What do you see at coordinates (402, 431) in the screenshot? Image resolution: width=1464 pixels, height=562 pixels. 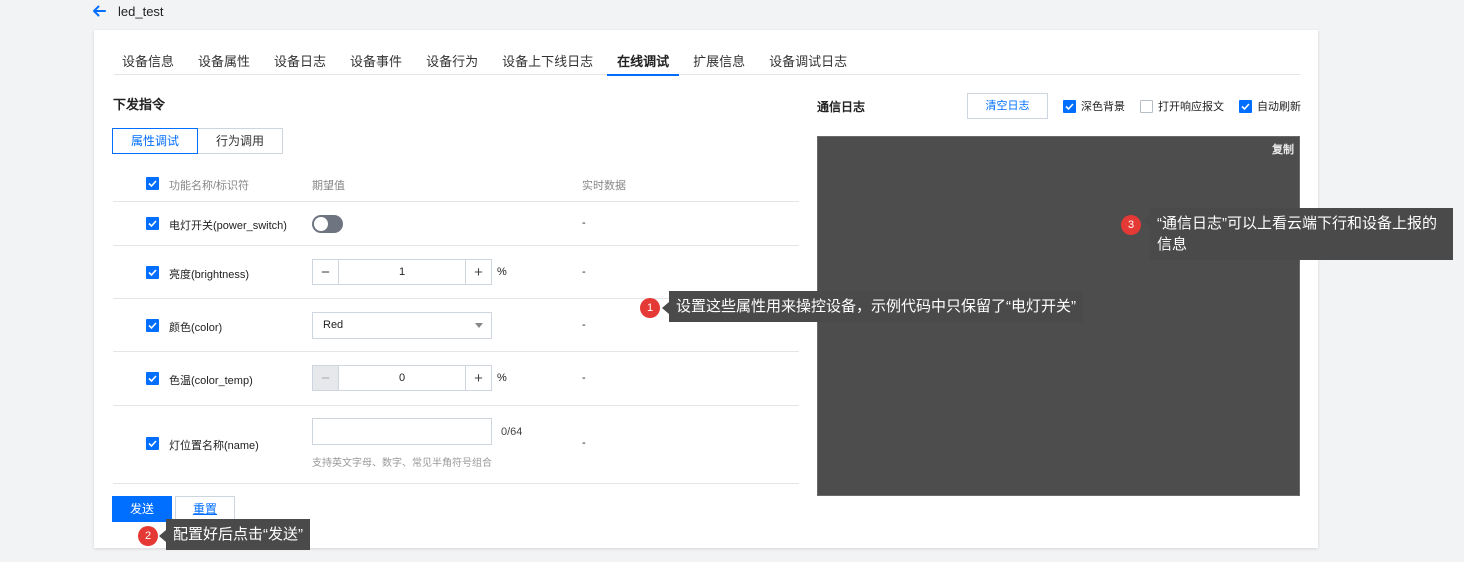 I see `location-name-input` at bounding box center [402, 431].